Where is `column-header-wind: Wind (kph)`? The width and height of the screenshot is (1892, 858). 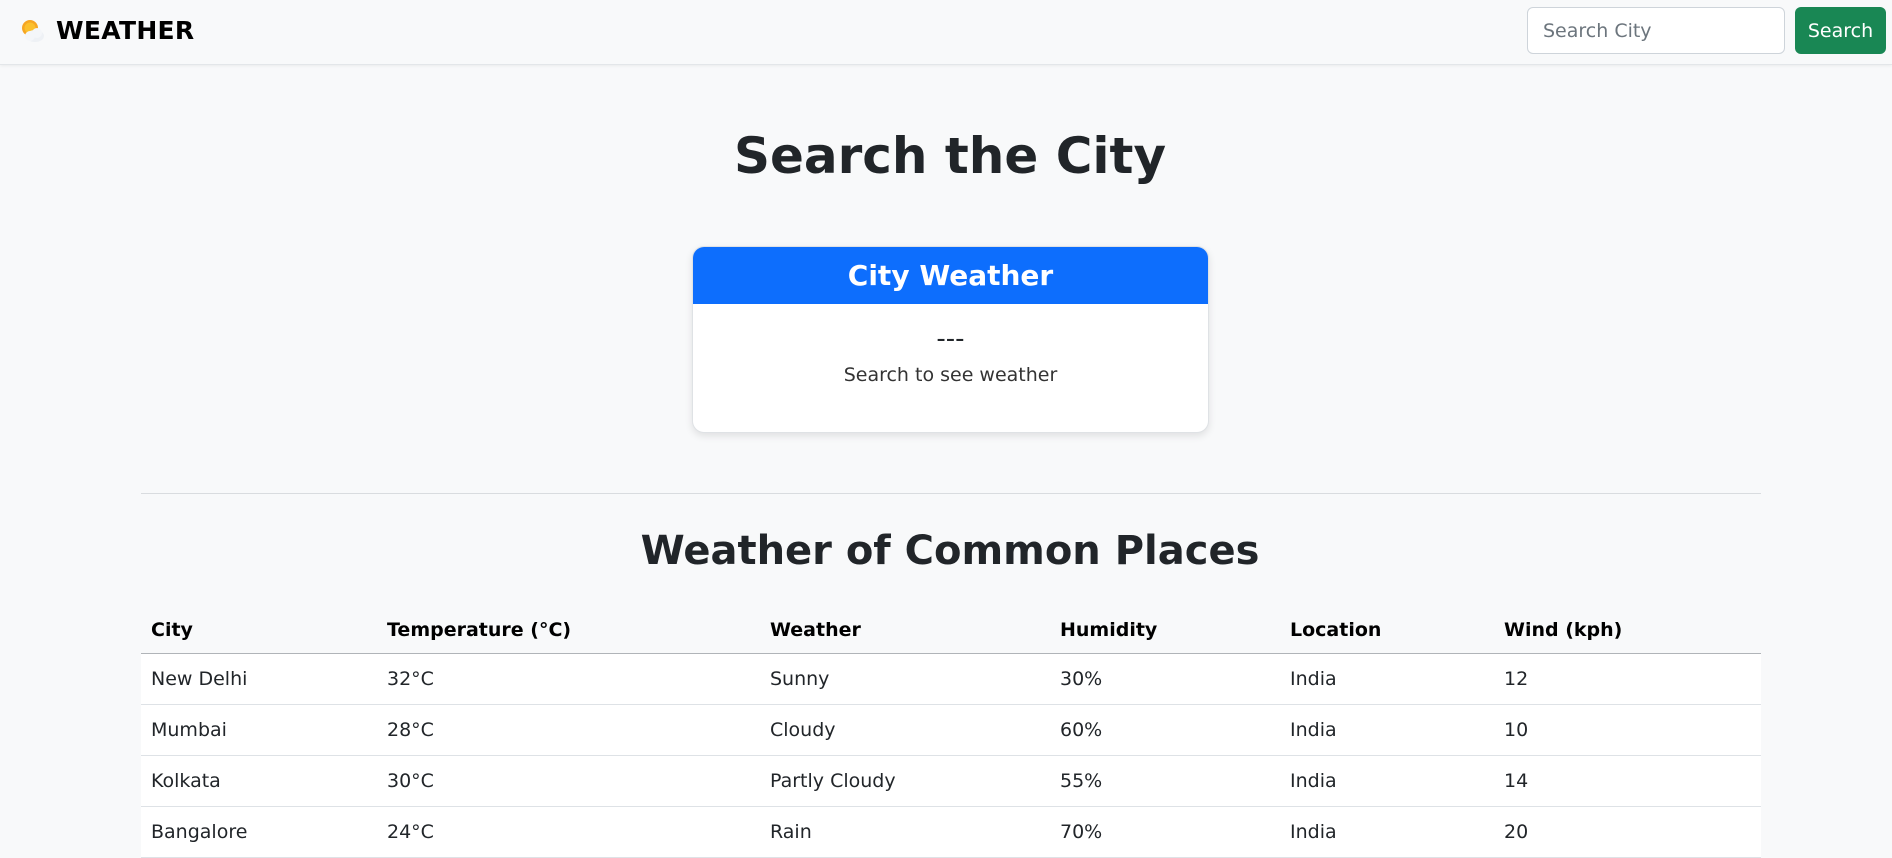
column-header-wind: Wind (kph) is located at coordinates (1627, 631).